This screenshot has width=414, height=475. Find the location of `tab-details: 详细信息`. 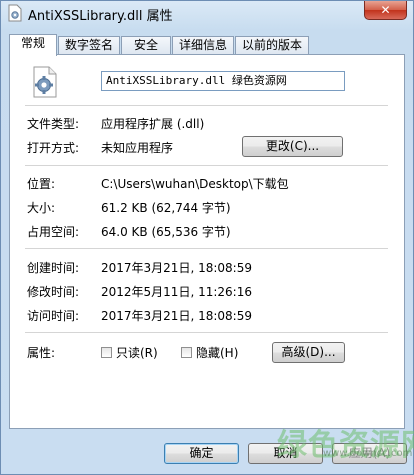

tab-details: 详细信息 is located at coordinates (203, 45).